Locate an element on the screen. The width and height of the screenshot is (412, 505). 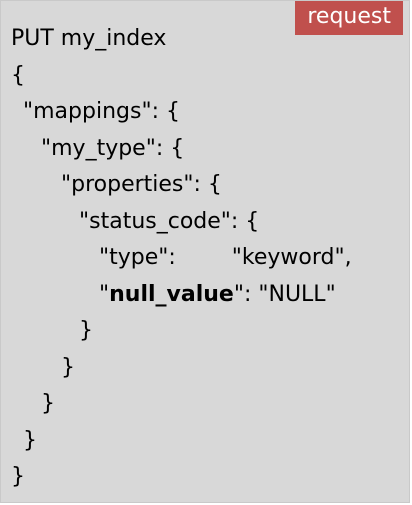
type-value: "keyword", is located at coordinates (291, 257).